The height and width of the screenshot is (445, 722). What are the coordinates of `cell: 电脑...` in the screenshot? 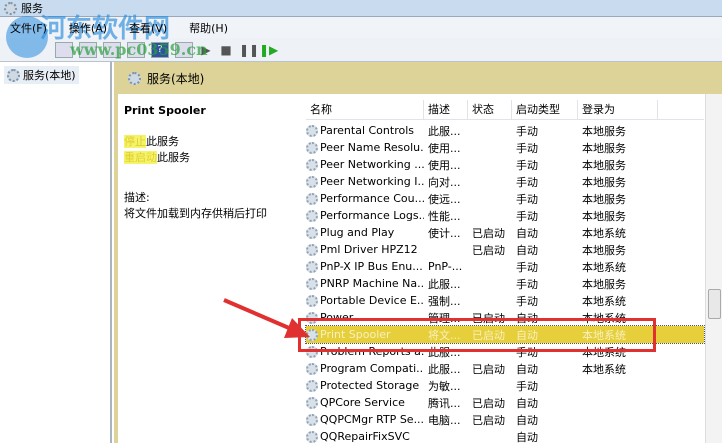 It's located at (444, 420).